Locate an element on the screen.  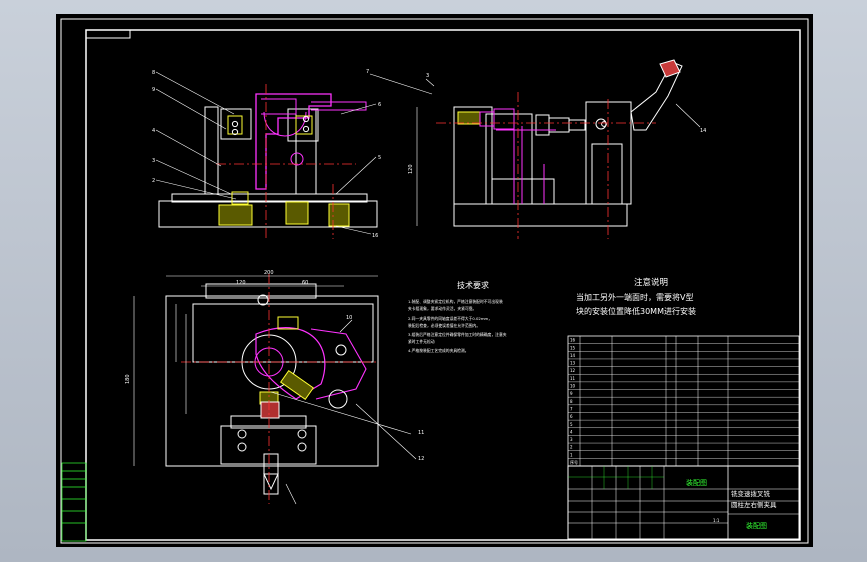
svg-text: 14 is located at coordinates (703, 131).